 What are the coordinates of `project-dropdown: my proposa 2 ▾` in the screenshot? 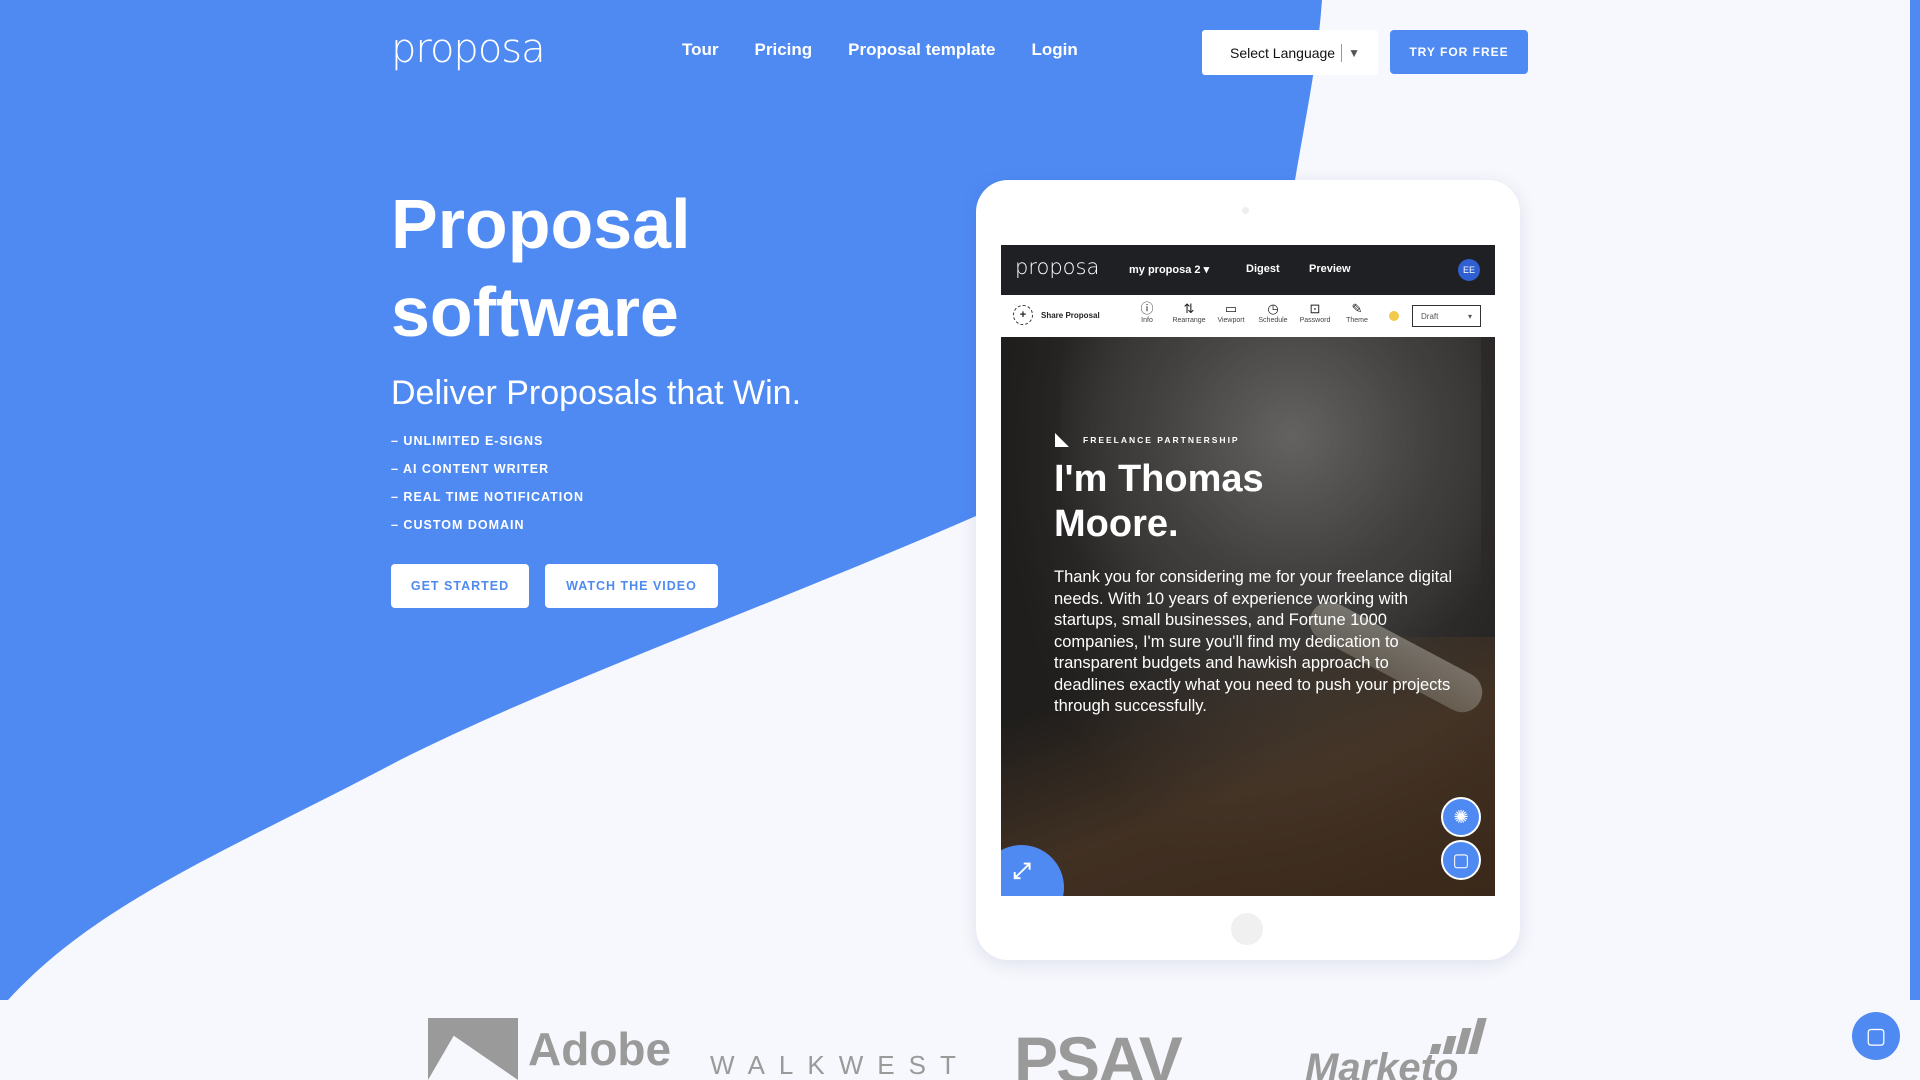 It's located at (1169, 269).